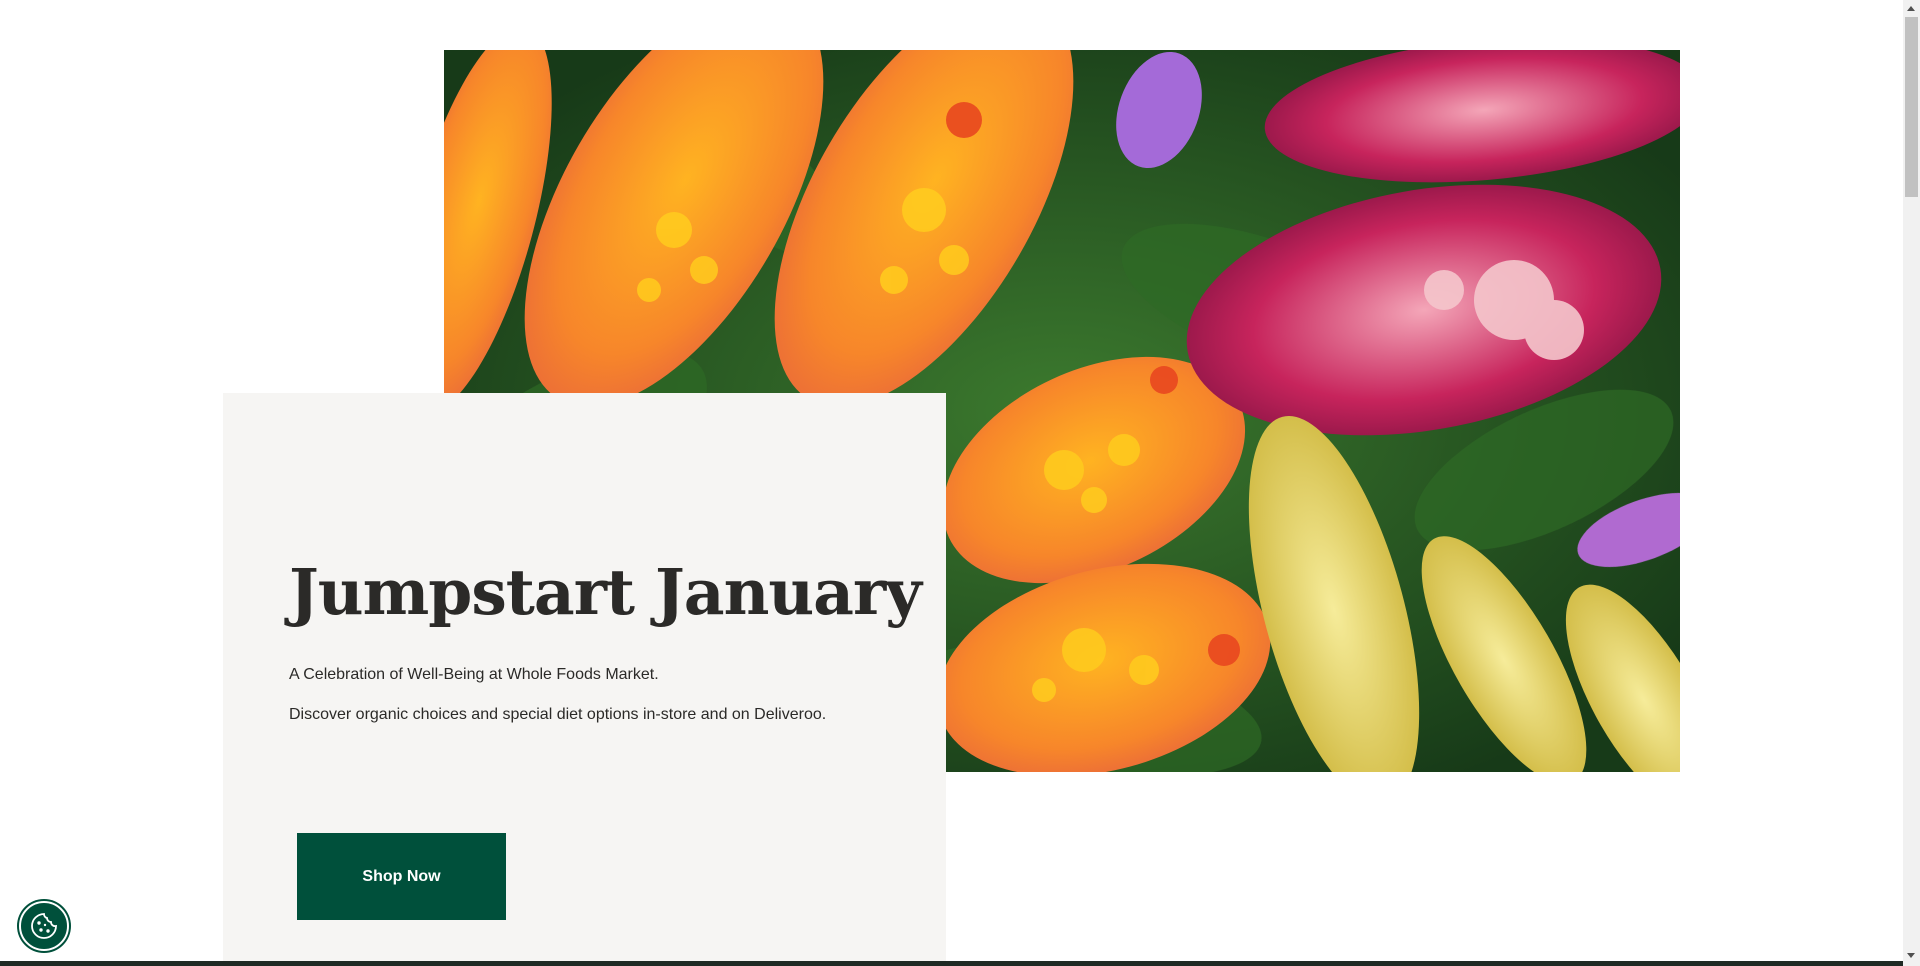 The image size is (1920, 966). I want to click on footer-edge, so click(952, 963).